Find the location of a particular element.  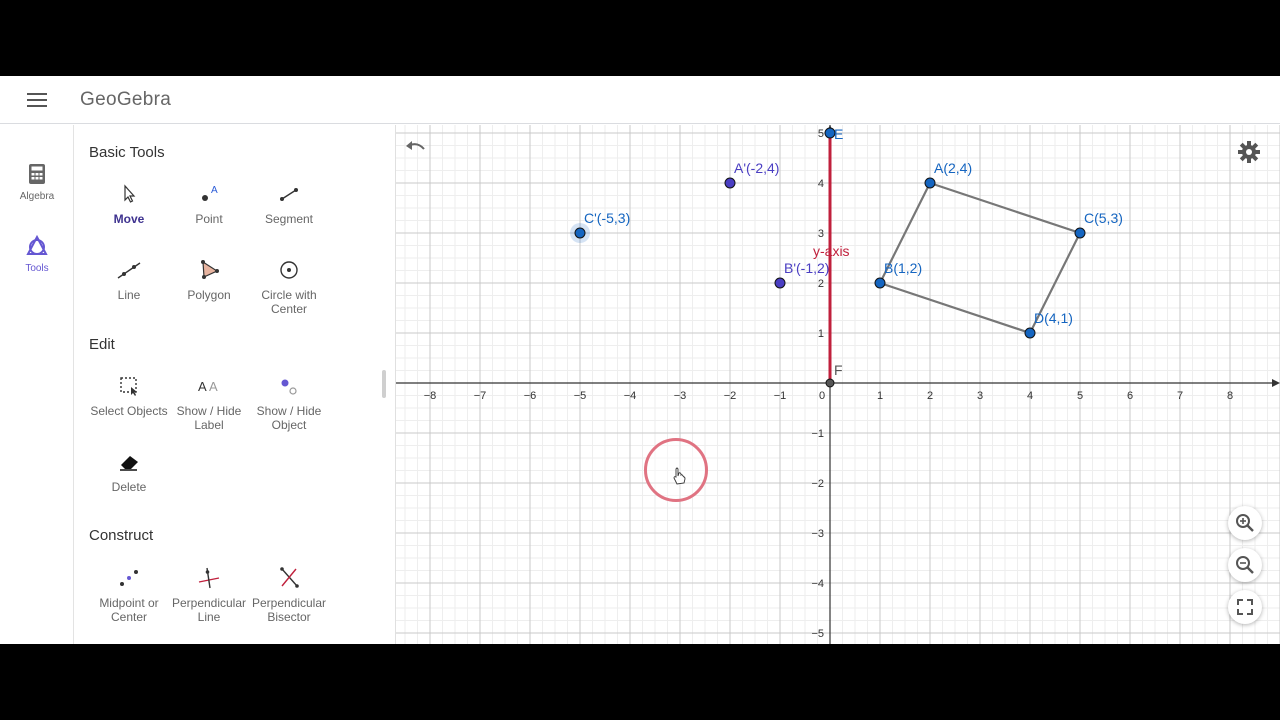

side-rail: Algebra Tools is located at coordinates (37, 384).